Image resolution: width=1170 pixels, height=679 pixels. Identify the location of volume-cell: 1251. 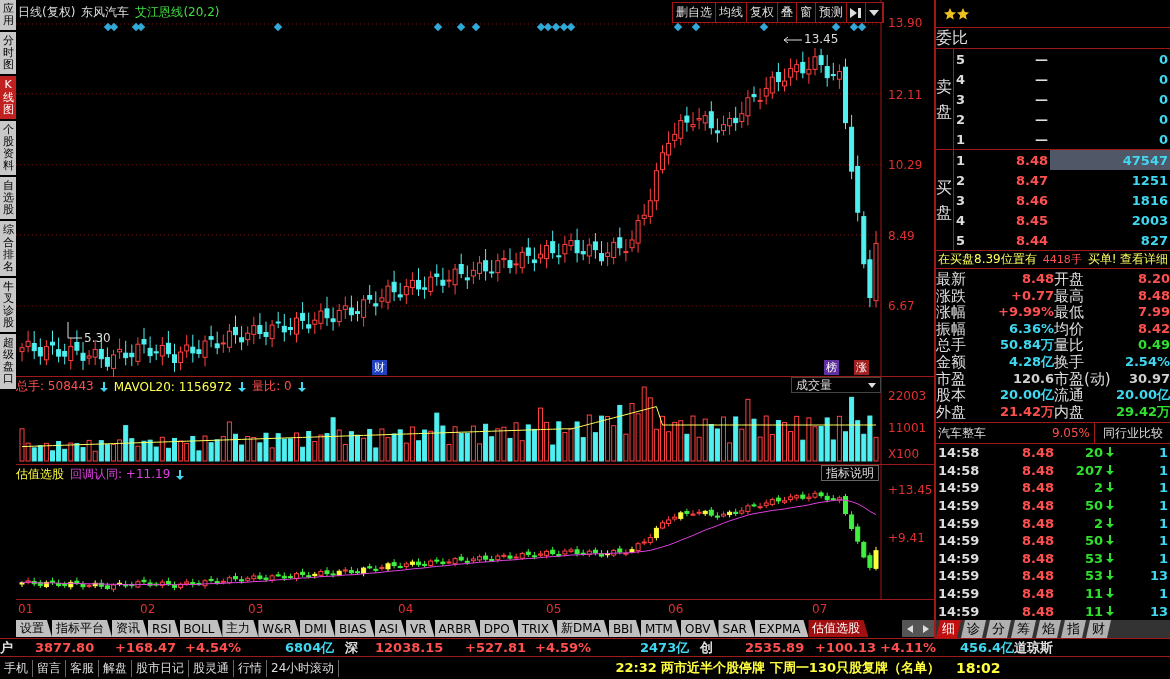
(1110, 180).